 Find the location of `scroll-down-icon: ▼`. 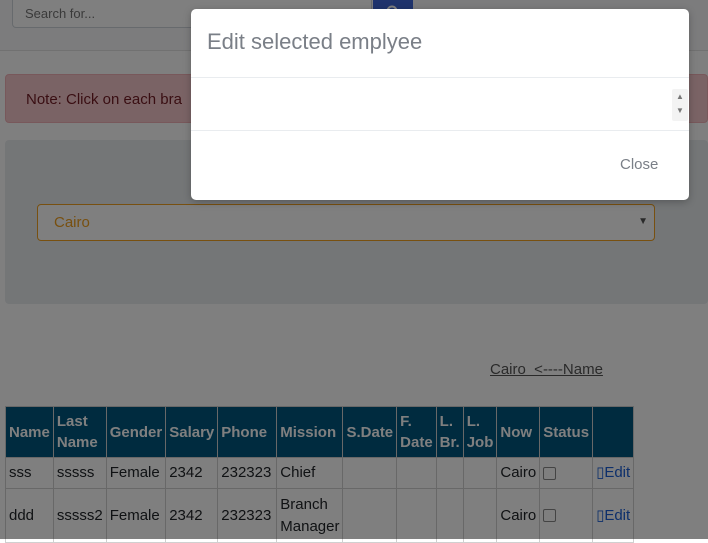

scroll-down-icon: ▼ is located at coordinates (680, 110).